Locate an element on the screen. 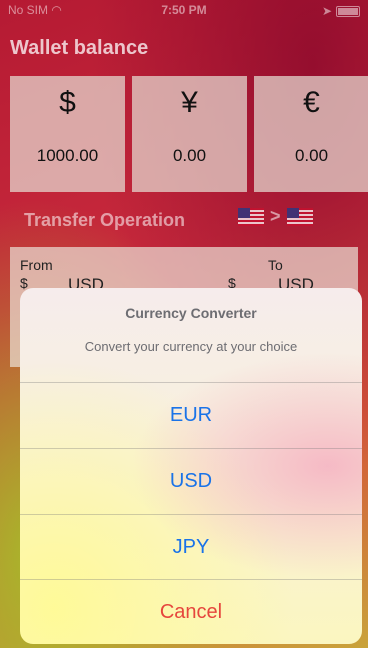 The width and height of the screenshot is (368, 648). eur-option-button: EUR is located at coordinates (191, 415).